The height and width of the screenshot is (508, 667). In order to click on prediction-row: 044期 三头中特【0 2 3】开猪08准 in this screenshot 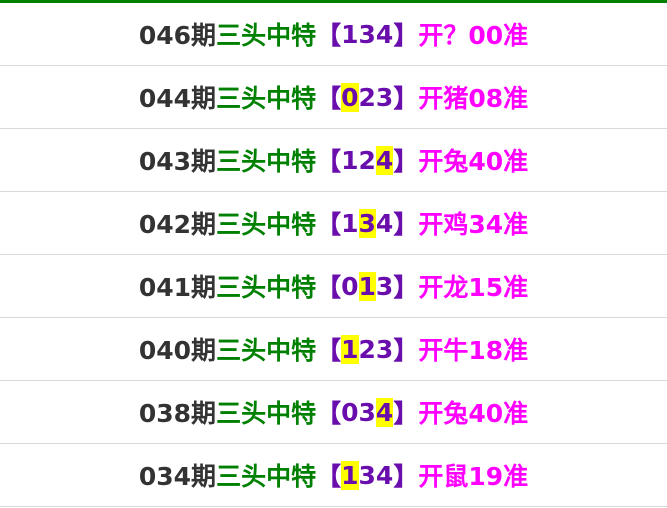, I will do `click(333, 97)`.